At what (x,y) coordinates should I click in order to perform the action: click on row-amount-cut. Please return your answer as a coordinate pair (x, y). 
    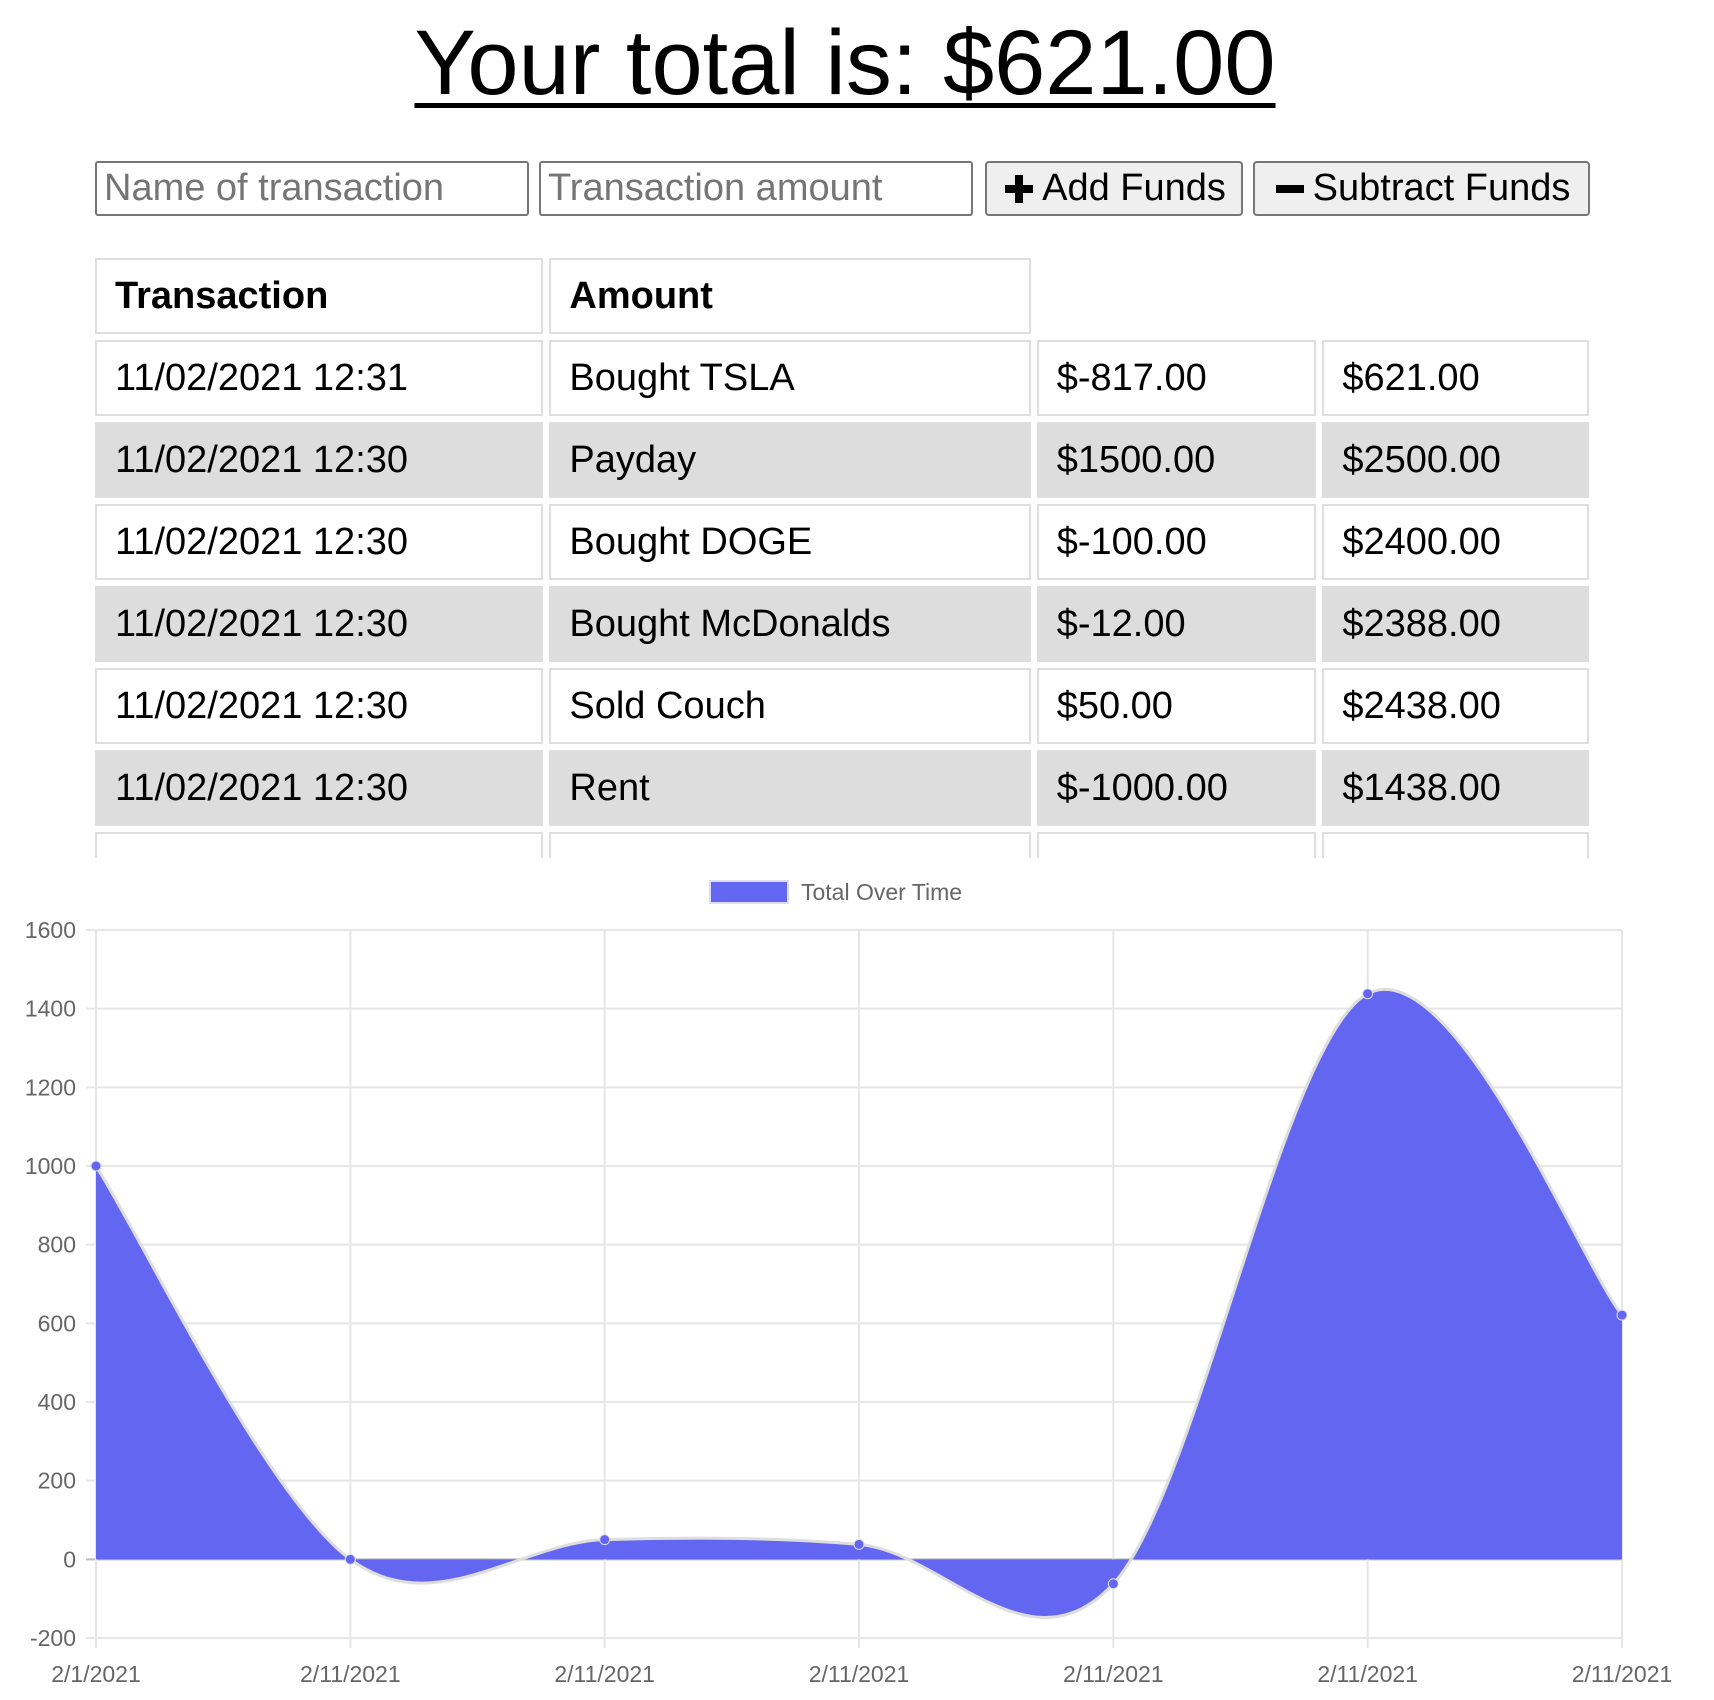
    Looking at the image, I should click on (1176, 845).